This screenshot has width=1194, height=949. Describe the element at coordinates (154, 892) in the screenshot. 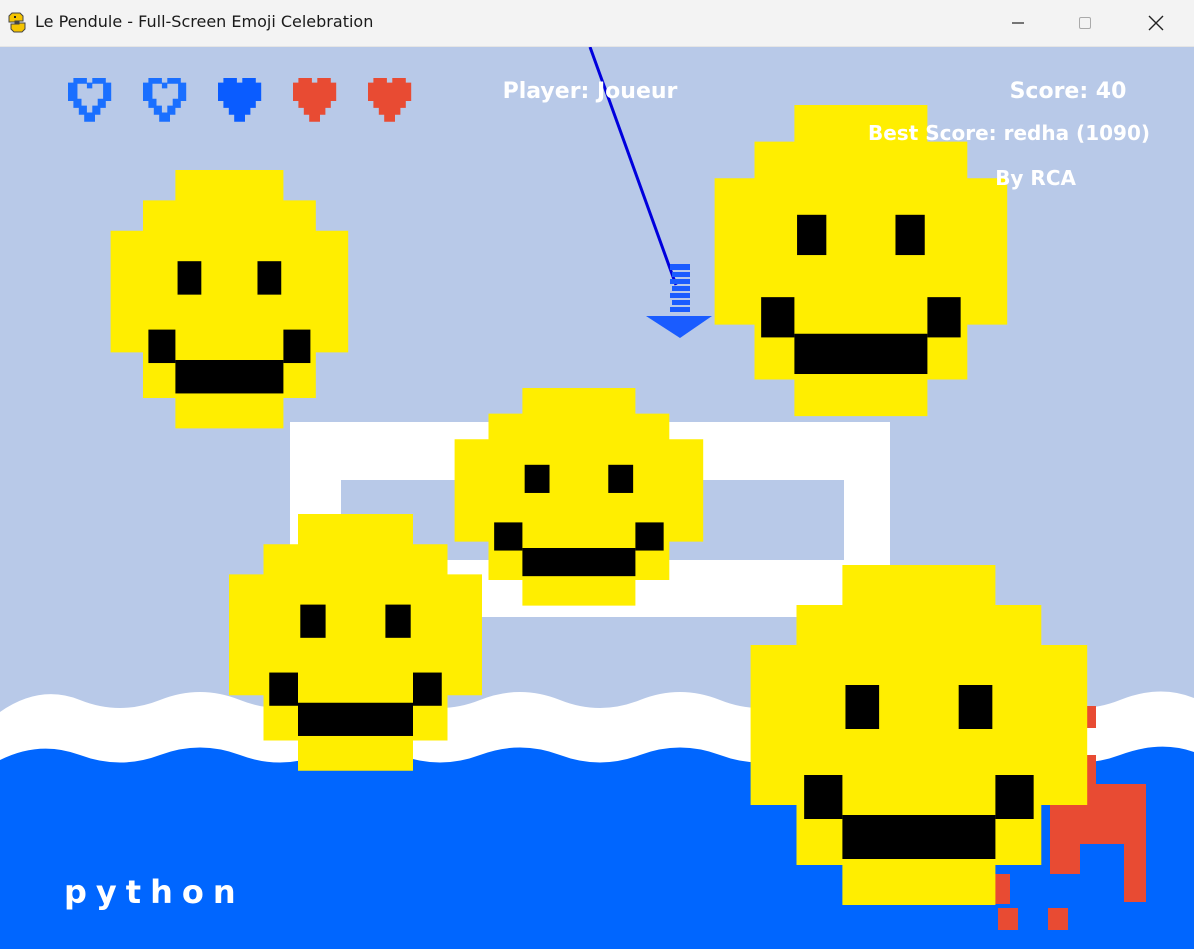

I see `footer-text: python` at that location.